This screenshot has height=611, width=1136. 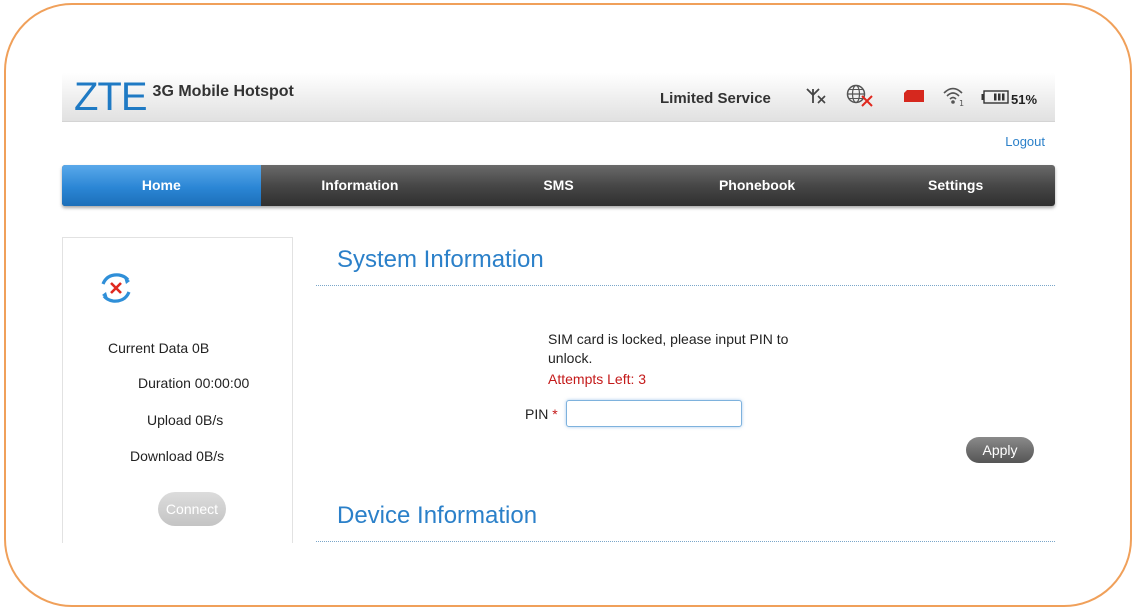 I want to click on pin-label-text: PIN, so click(x=537, y=414).